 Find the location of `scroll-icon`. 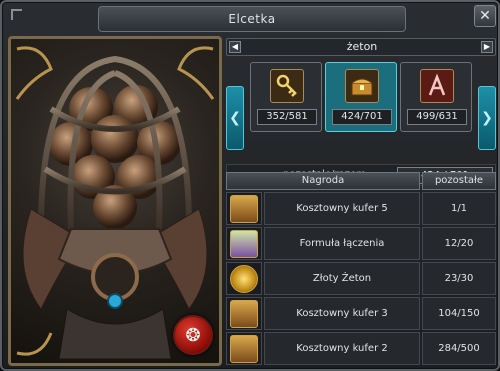

scroll-icon is located at coordinates (244, 243).